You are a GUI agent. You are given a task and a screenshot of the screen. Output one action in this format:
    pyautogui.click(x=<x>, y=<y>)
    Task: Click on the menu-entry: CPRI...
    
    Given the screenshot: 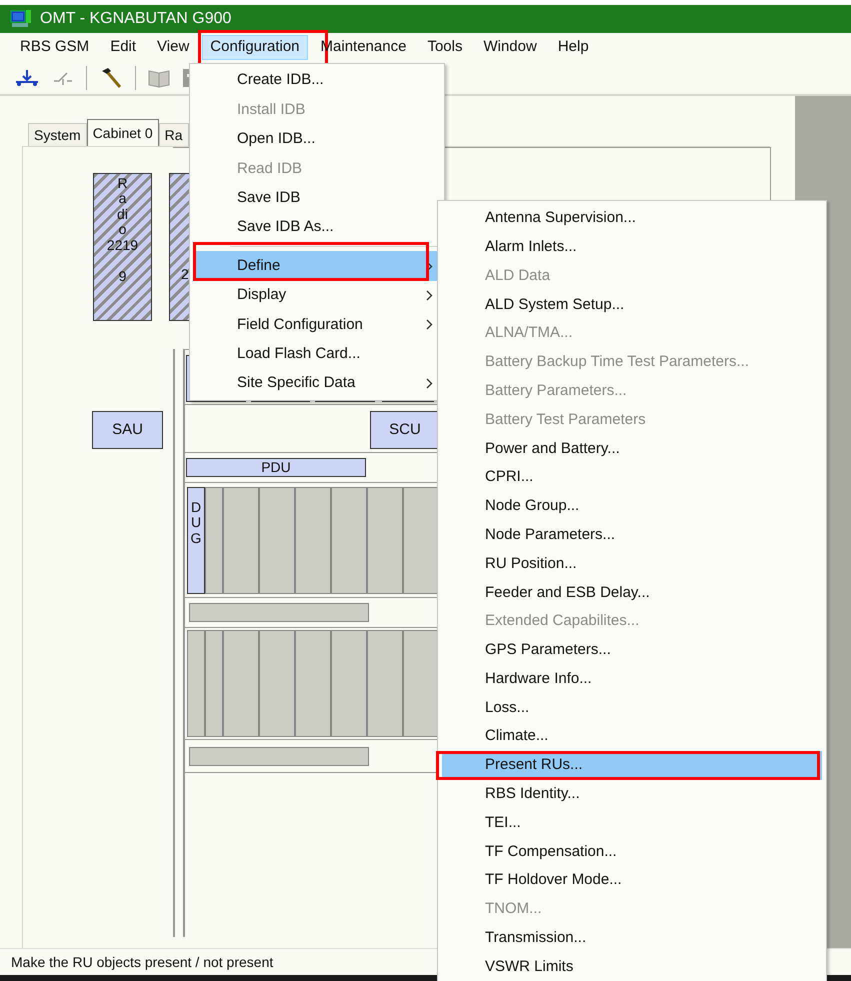 What is the action you would take?
    pyautogui.click(x=632, y=477)
    